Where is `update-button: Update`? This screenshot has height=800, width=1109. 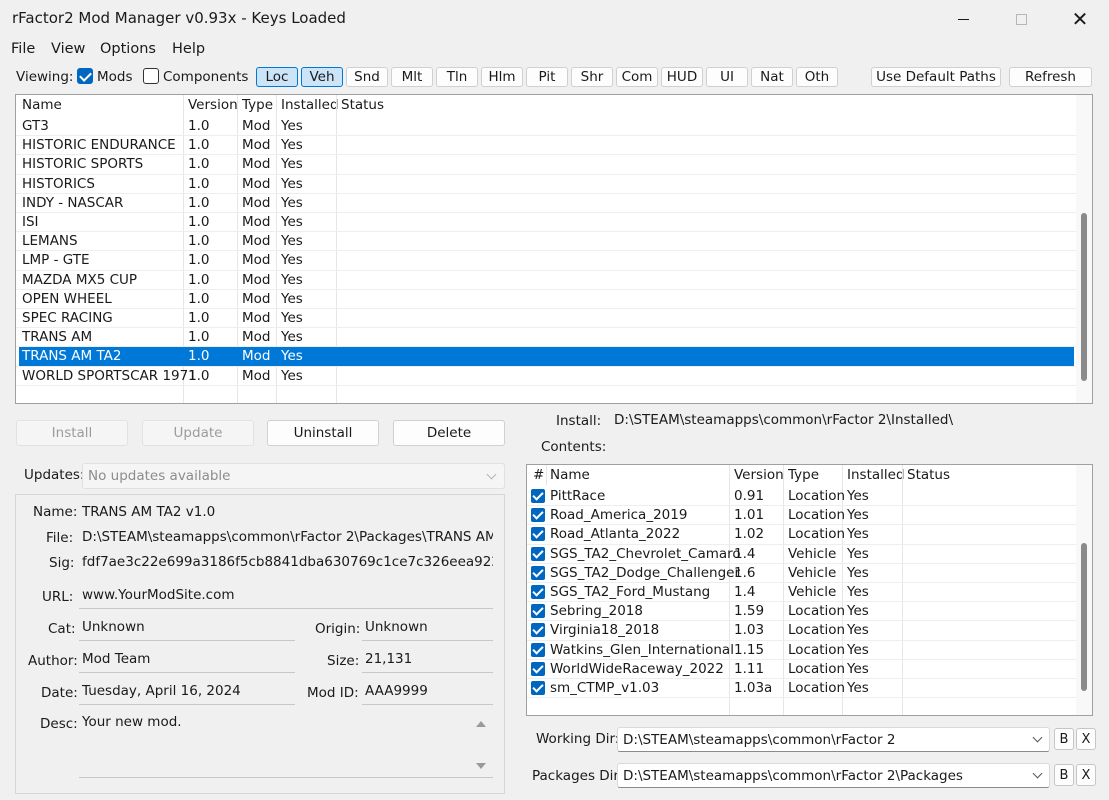 update-button: Update is located at coordinates (198, 433).